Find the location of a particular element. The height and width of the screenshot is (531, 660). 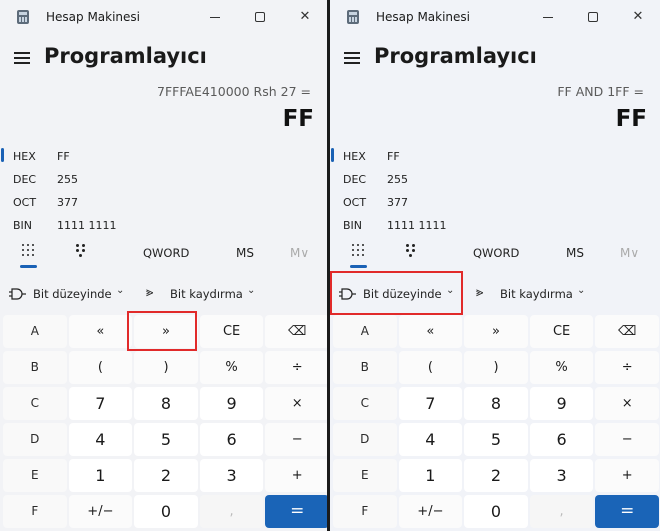

calculator-app-icon is located at coordinates (353, 17).